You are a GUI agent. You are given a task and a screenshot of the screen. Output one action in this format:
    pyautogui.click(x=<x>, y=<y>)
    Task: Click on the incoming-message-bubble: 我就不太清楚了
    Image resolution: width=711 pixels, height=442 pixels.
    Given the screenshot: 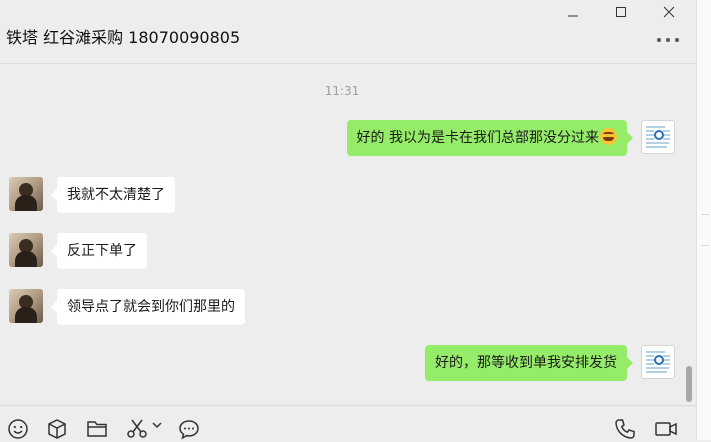 What is the action you would take?
    pyautogui.click(x=113, y=195)
    